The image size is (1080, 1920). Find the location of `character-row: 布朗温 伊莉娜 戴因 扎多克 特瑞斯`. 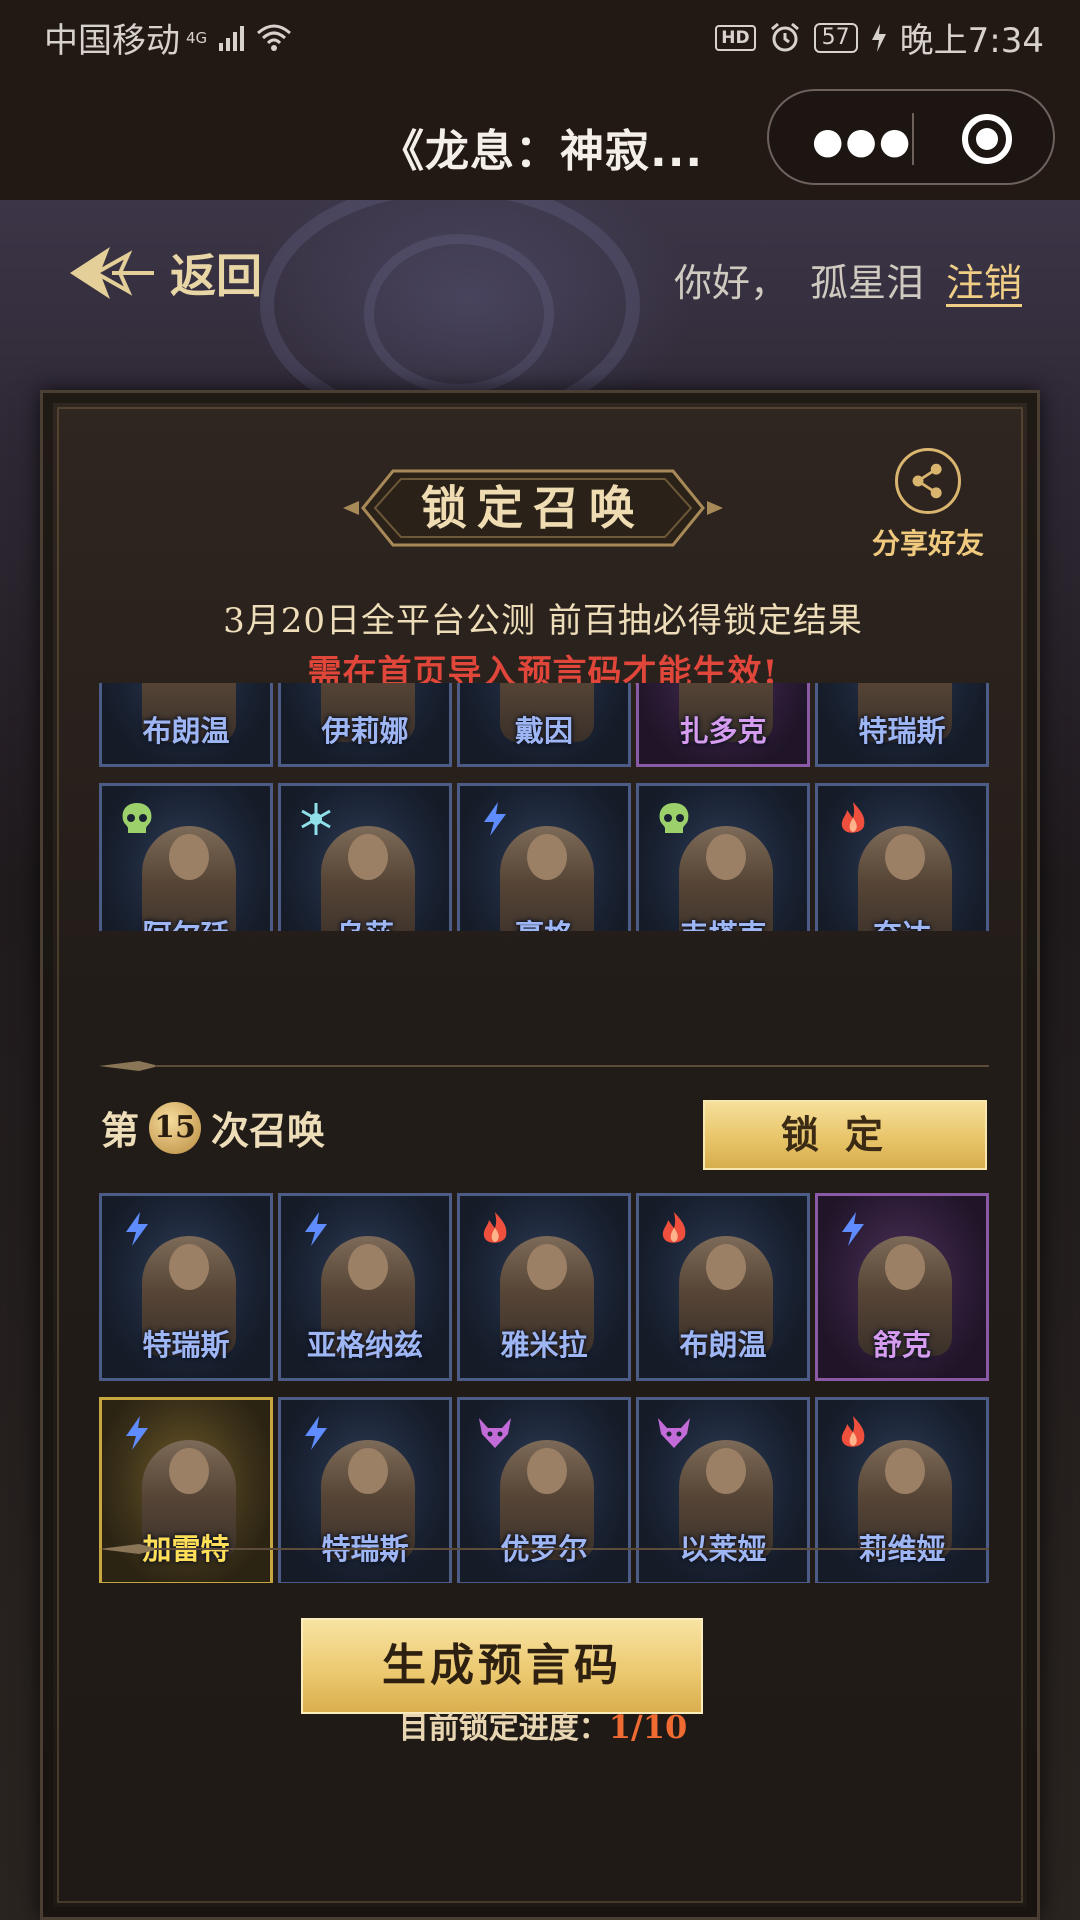

character-row: 布朗温 伊莉娜 戴因 扎多克 特瑞斯 is located at coordinates (544, 725).